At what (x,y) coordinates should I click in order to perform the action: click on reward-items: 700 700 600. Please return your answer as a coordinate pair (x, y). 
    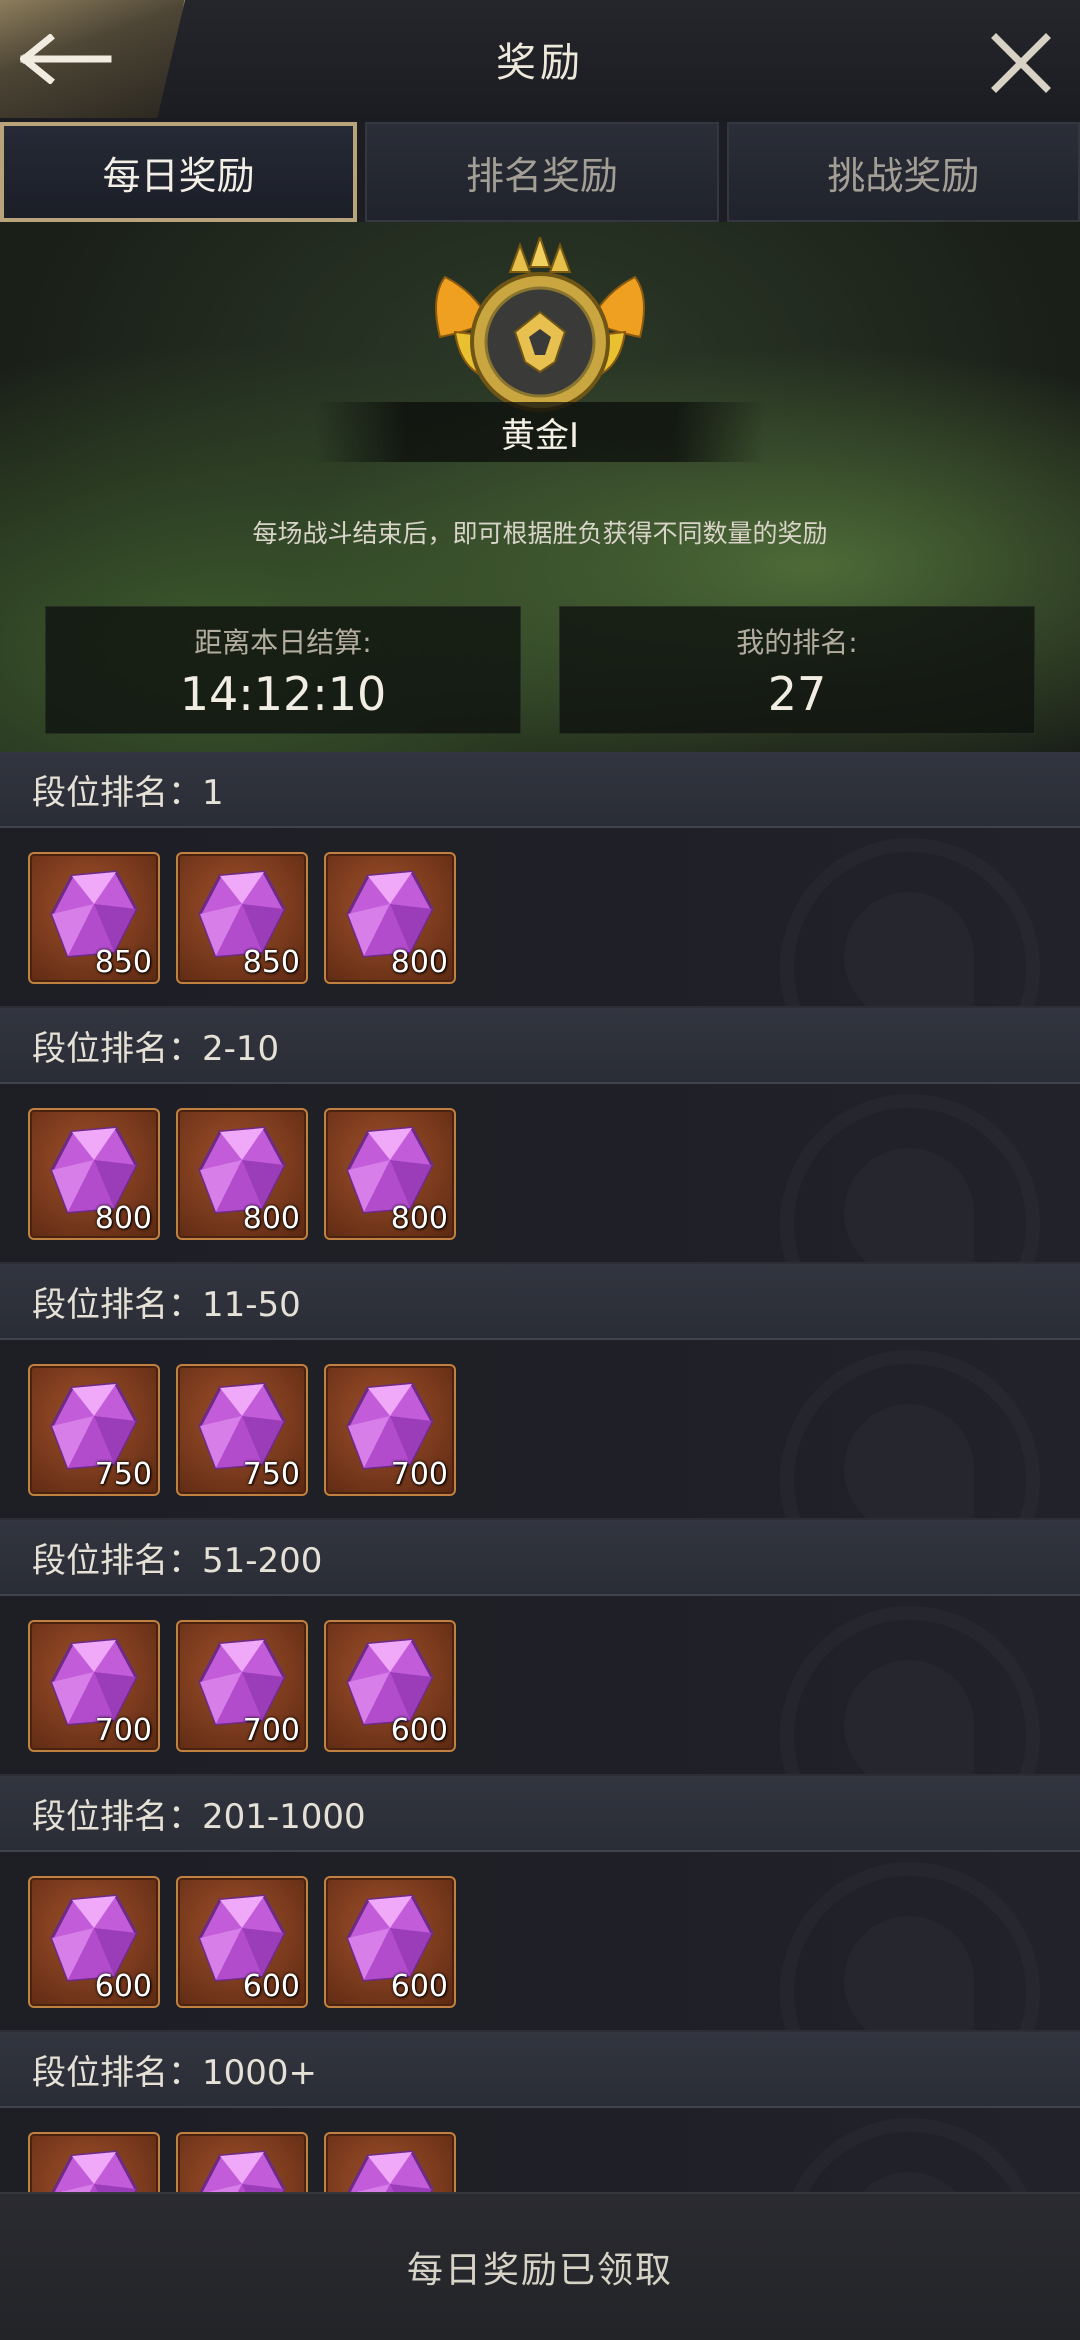
    Looking at the image, I should click on (242, 1686).